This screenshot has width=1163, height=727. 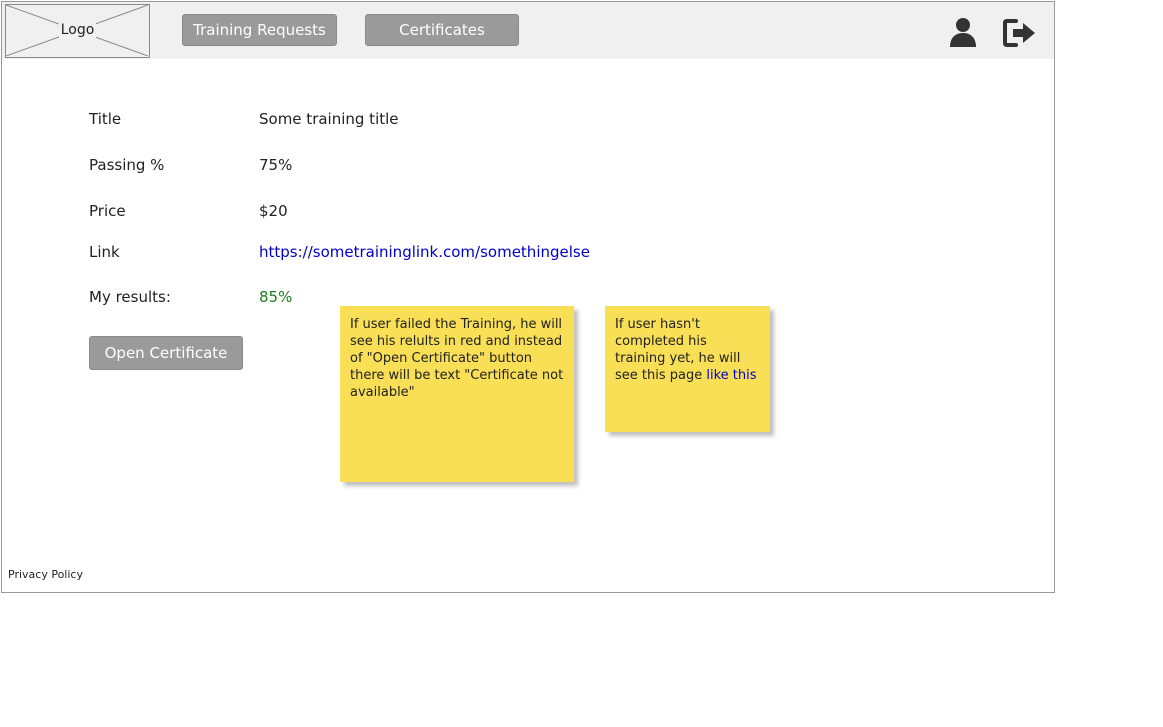 What do you see at coordinates (105, 119) in the screenshot?
I see `title-label: Title` at bounding box center [105, 119].